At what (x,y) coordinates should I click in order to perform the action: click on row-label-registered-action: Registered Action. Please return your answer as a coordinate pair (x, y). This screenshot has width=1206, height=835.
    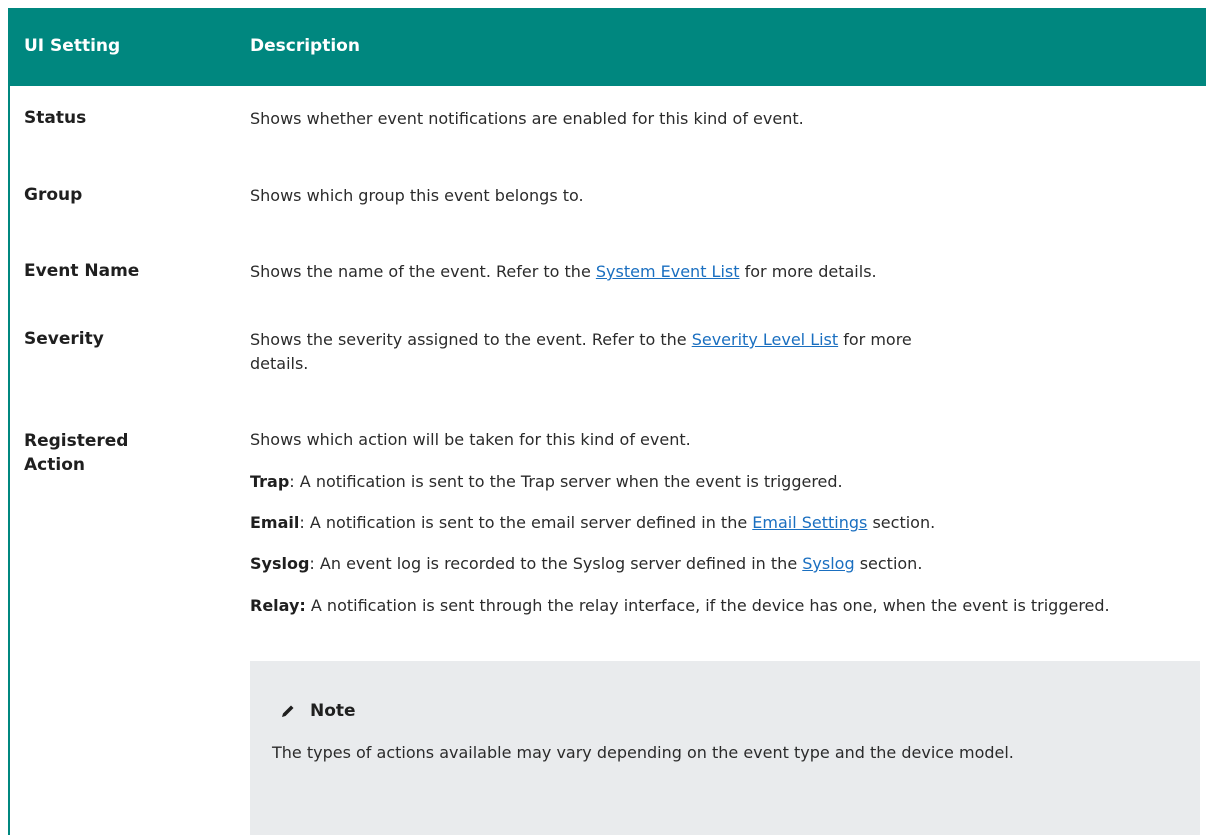
    Looking at the image, I should click on (76, 453).